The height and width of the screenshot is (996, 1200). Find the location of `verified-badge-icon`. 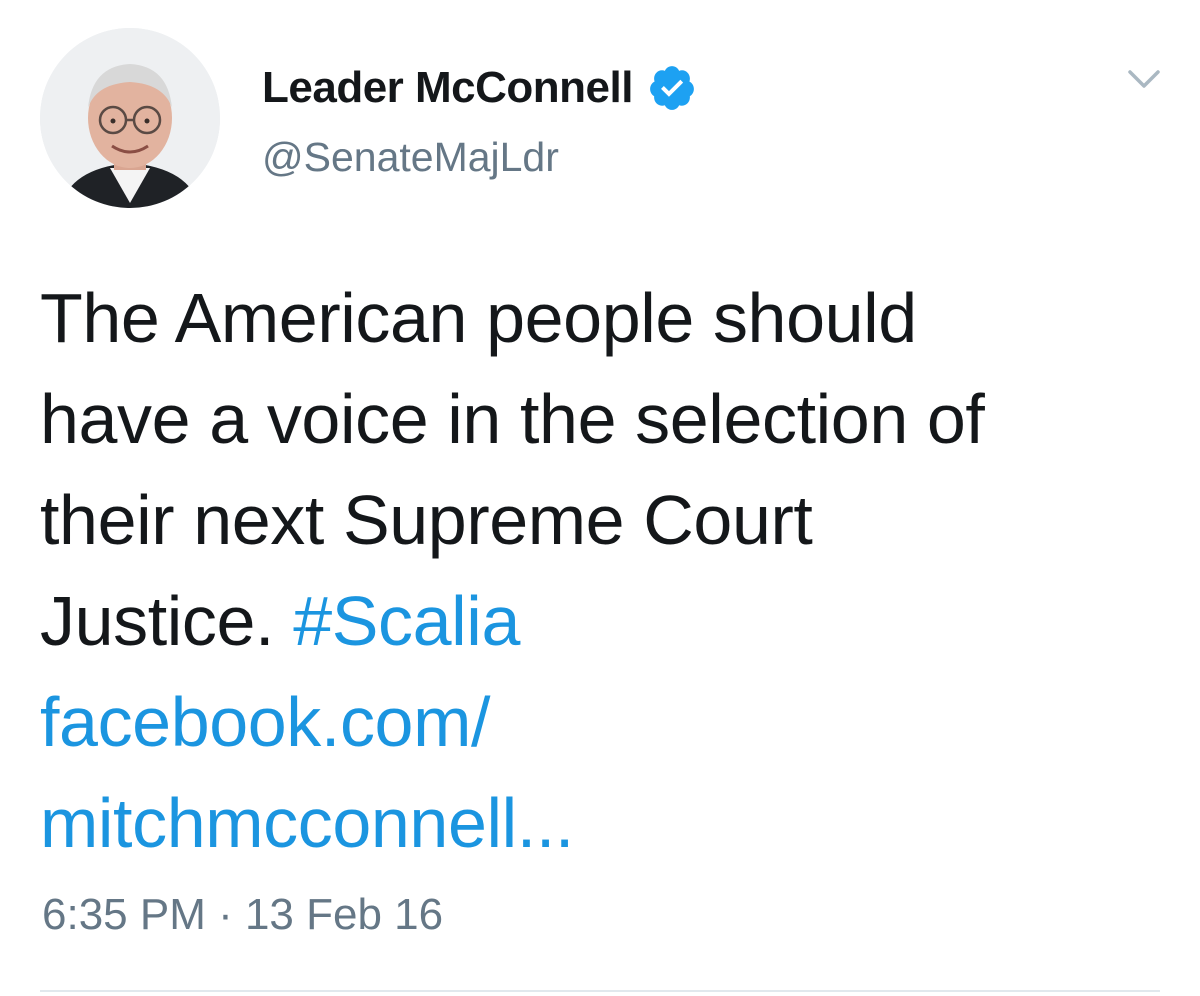

verified-badge-icon is located at coordinates (672, 88).